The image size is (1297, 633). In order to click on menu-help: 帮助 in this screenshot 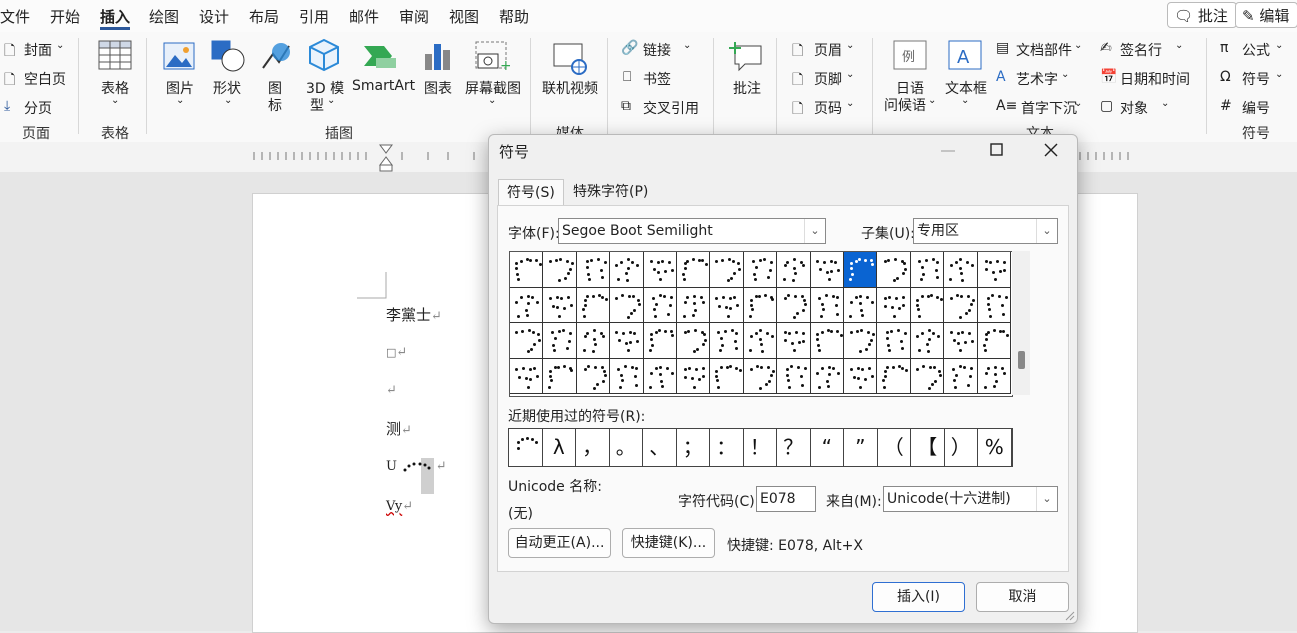, I will do `click(514, 16)`.